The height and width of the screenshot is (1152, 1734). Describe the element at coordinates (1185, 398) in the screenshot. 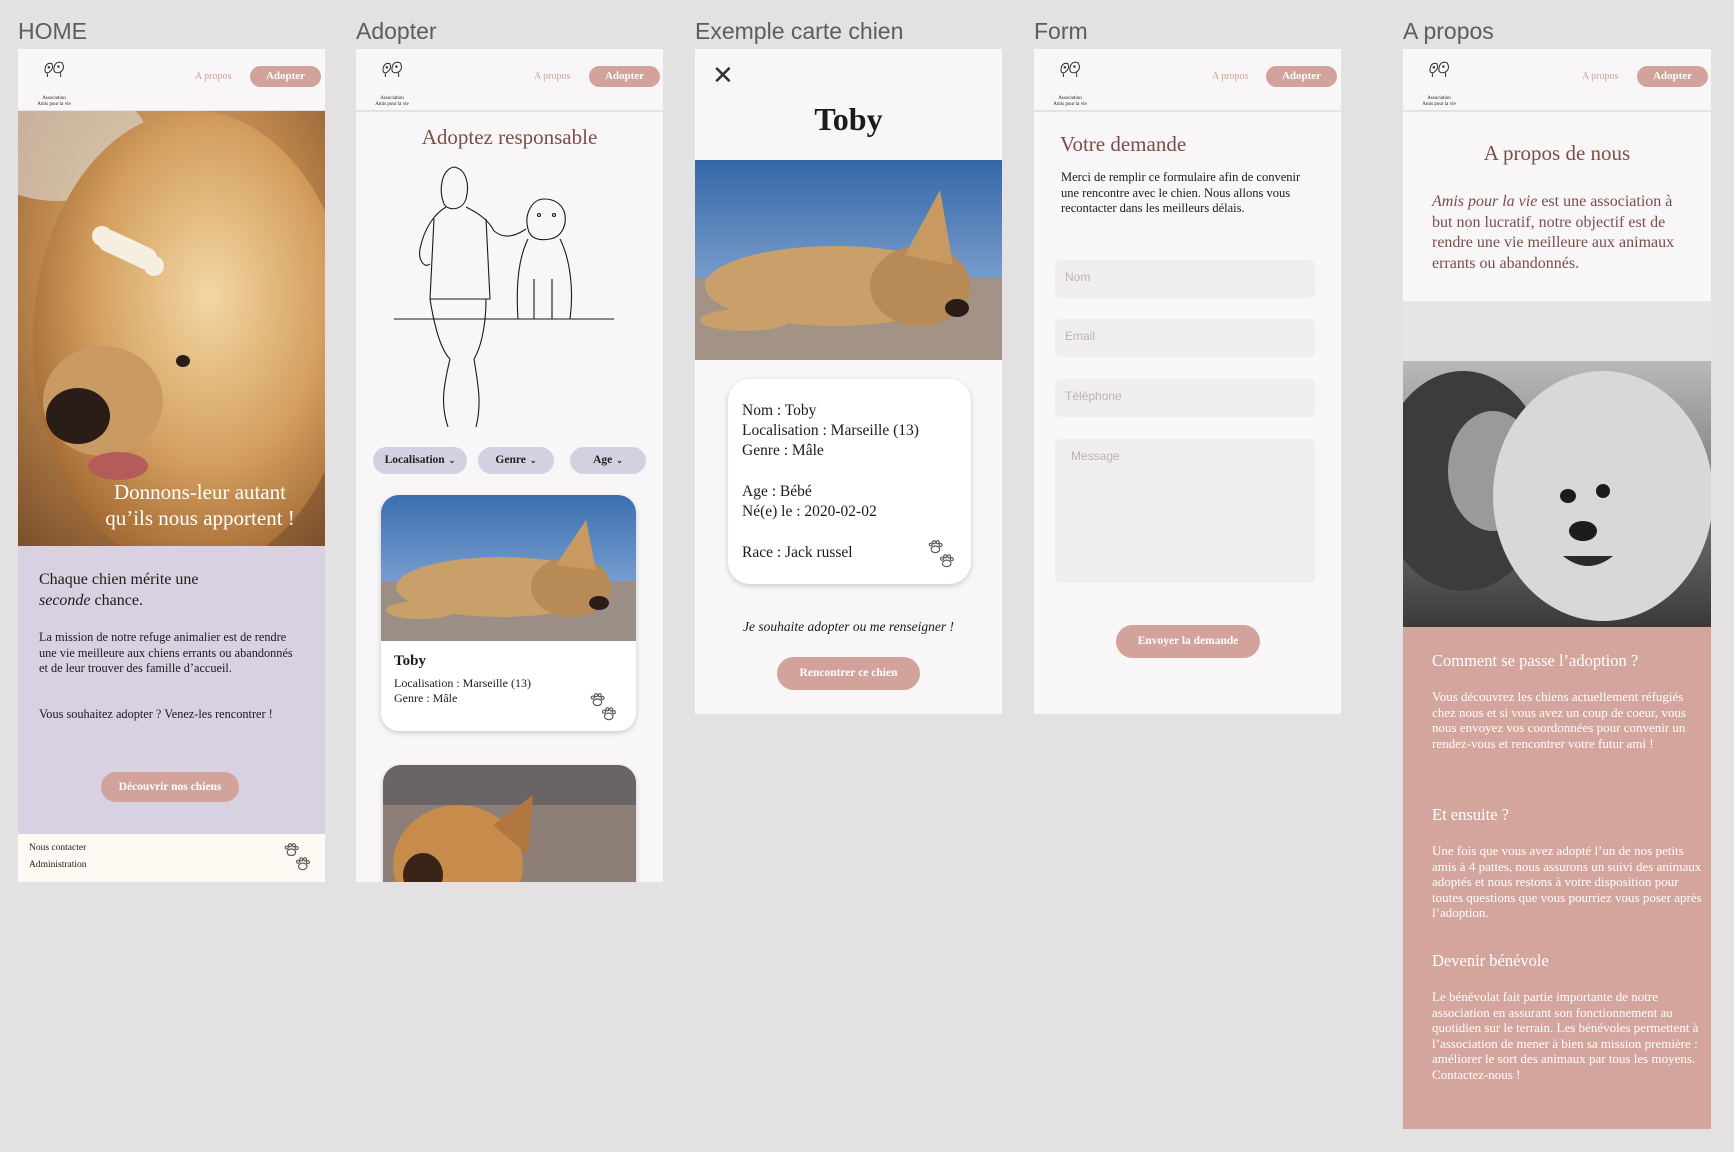

I see `phone-field: Téléphone` at that location.